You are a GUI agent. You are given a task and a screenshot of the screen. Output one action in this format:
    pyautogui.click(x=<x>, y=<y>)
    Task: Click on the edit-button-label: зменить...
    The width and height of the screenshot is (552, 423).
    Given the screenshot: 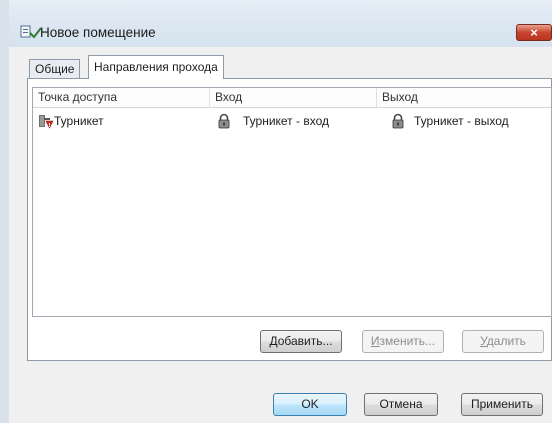 What is the action you would take?
    pyautogui.click(x=407, y=341)
    